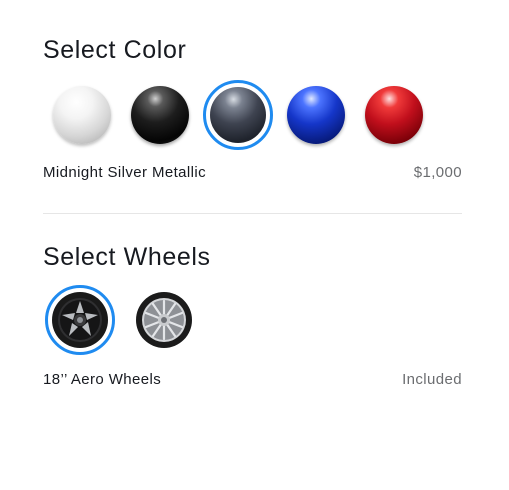 The image size is (509, 490). What do you see at coordinates (252, 172) in the screenshot?
I see `selected-color-info: Midnight Silver Metallic $1,000` at bounding box center [252, 172].